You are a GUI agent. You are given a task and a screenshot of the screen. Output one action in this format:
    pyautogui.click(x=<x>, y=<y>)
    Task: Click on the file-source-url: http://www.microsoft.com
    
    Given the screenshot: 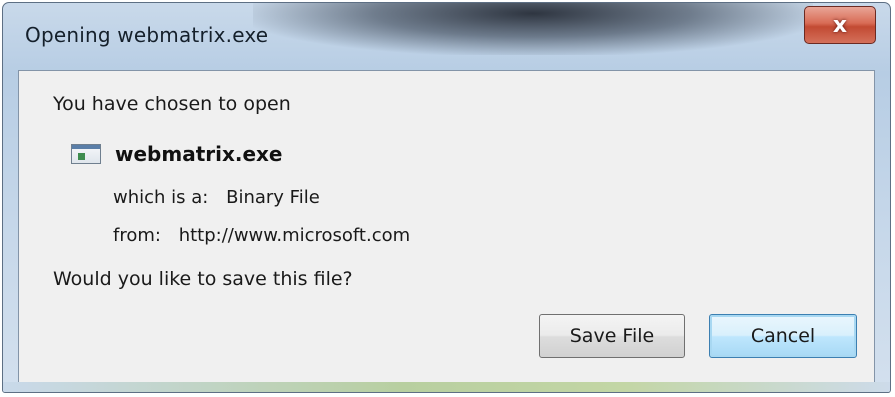 What is the action you would take?
    pyautogui.click(x=294, y=235)
    